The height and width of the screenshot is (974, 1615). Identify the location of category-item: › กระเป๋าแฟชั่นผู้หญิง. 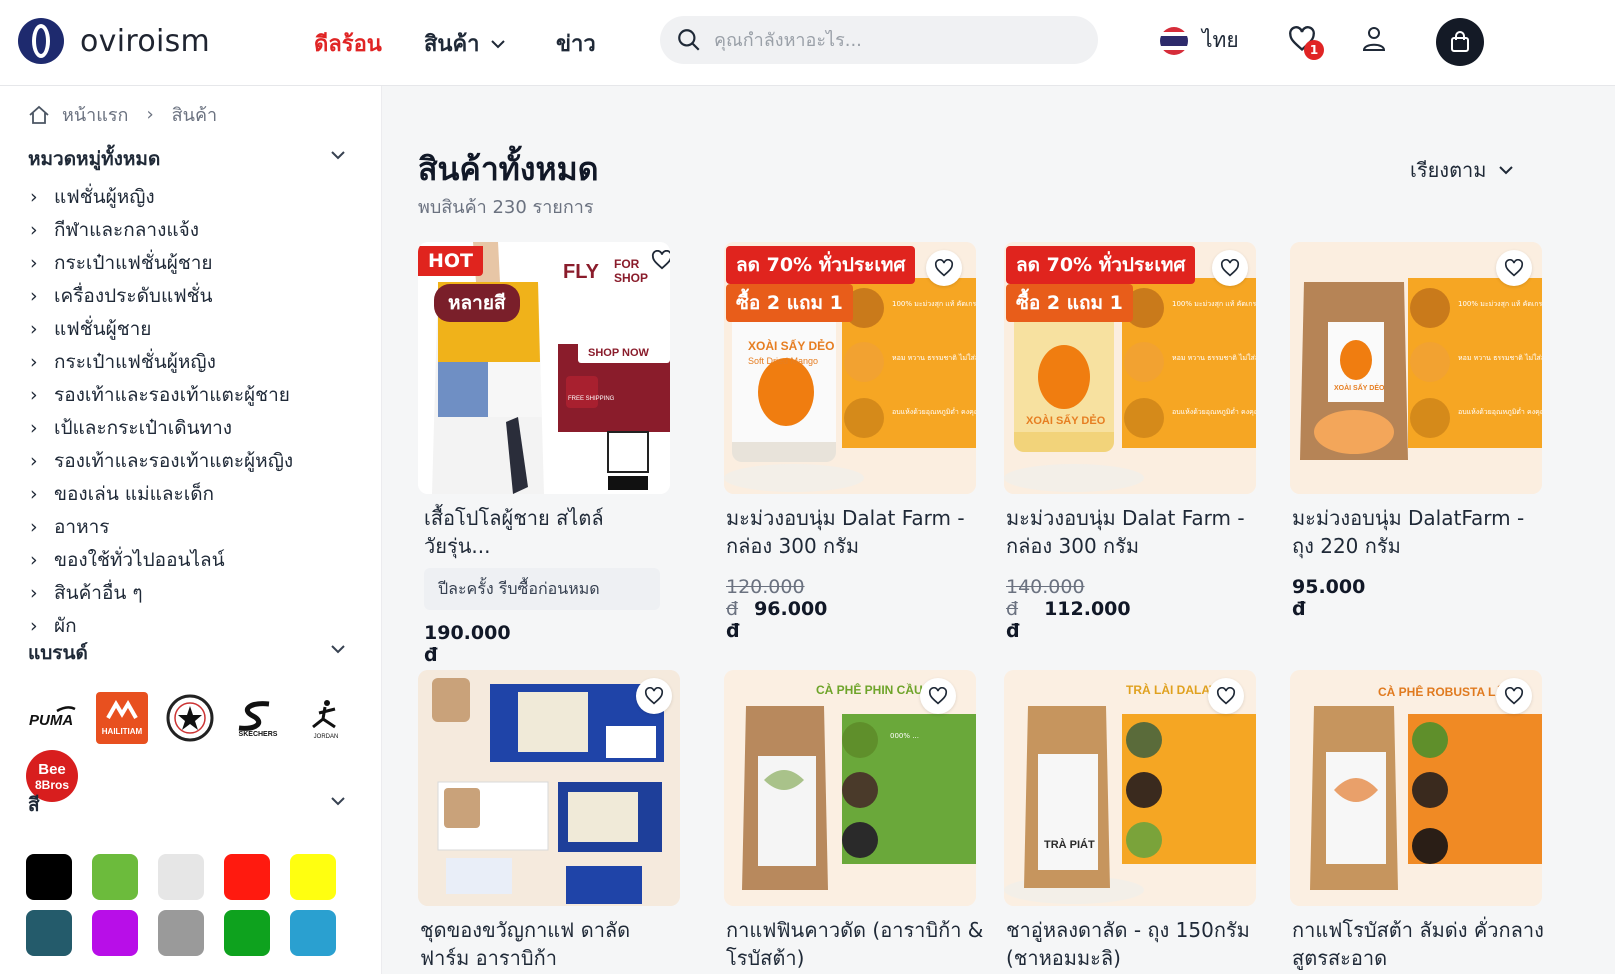
(161, 361).